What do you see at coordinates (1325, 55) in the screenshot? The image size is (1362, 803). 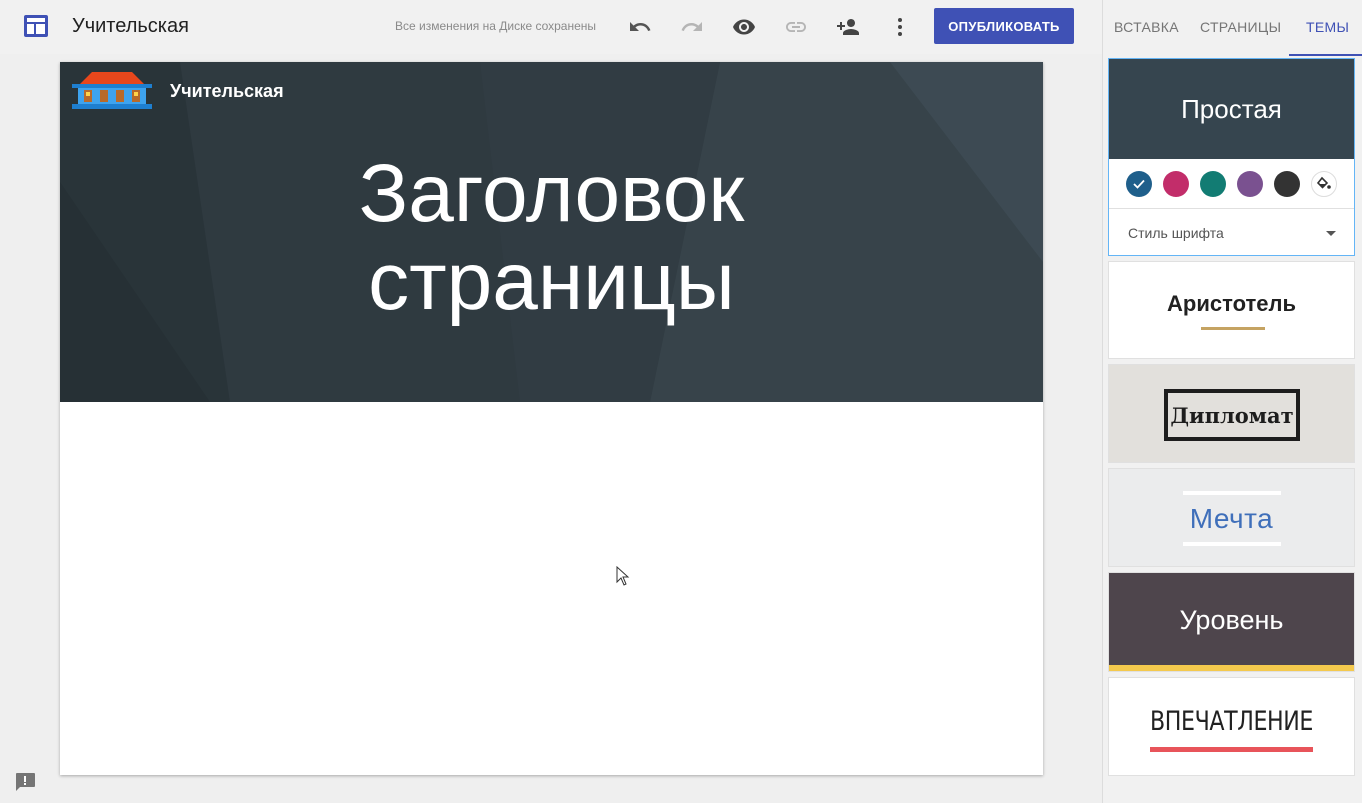 I see `active-tab-indicator` at bounding box center [1325, 55].